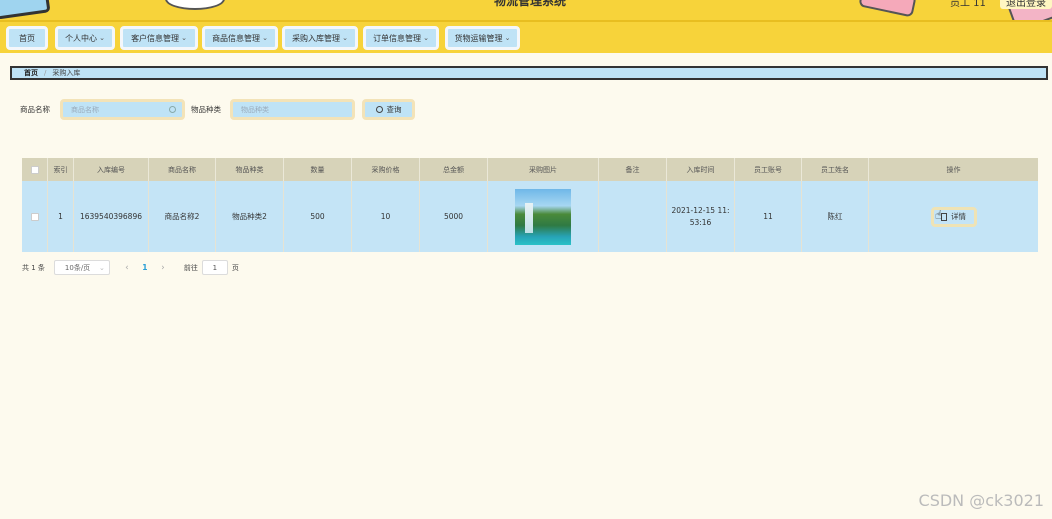  What do you see at coordinates (182, 169) in the screenshot?
I see `column-header: 商品名称` at bounding box center [182, 169].